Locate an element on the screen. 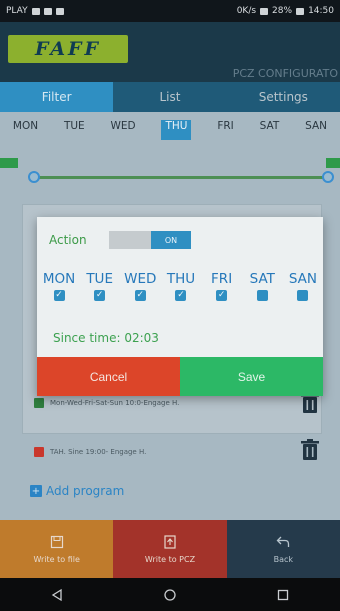  tab-bar: Filter List Settings is located at coordinates (170, 97).